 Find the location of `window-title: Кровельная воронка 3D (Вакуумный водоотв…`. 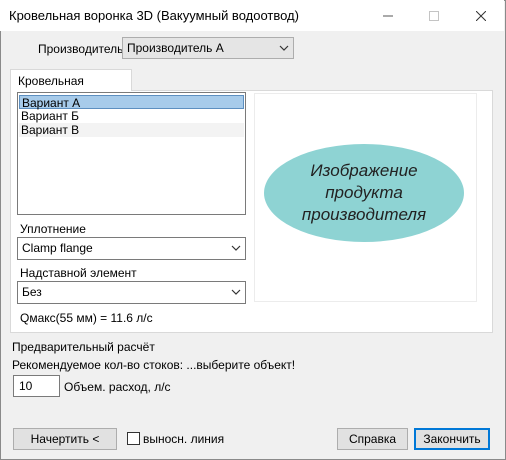

window-title: Кровельная воронка 3D (Вакуумный водоотв… is located at coordinates (154, 15).